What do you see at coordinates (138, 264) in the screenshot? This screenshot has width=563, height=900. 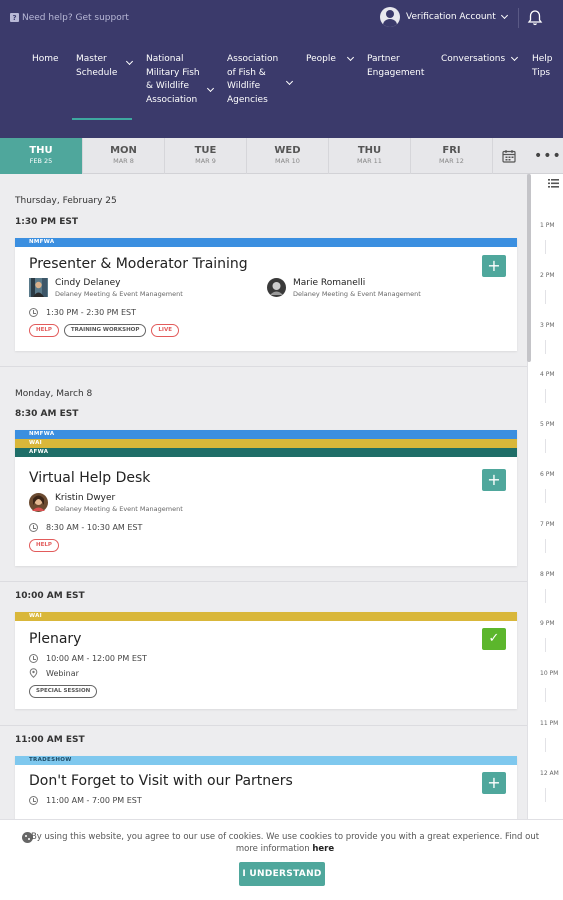 I see `event-title: Presenter & Moderator Training` at bounding box center [138, 264].